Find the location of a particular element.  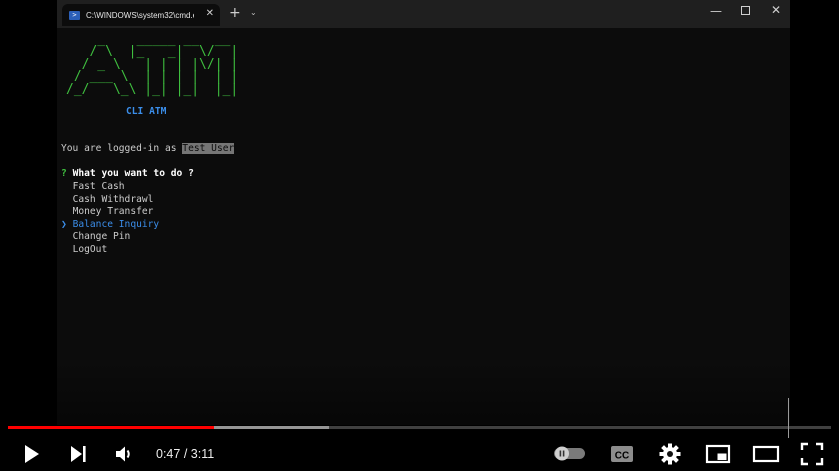

next-icon is located at coordinates (78, 454).